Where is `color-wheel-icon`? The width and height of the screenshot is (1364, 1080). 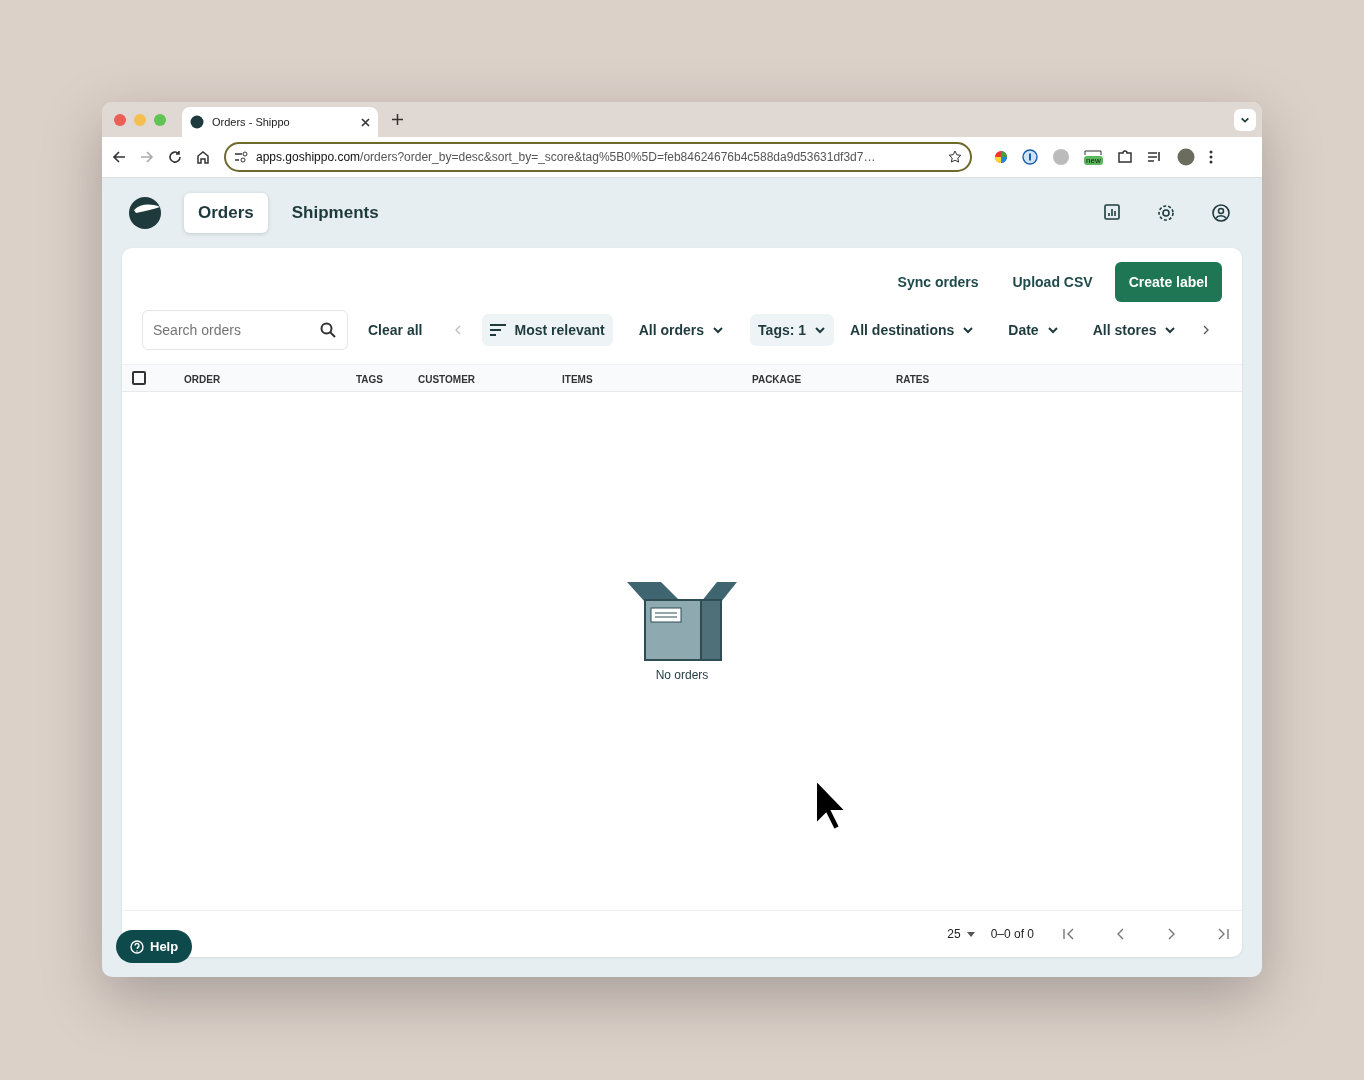
color-wheel-icon is located at coordinates (1001, 157).